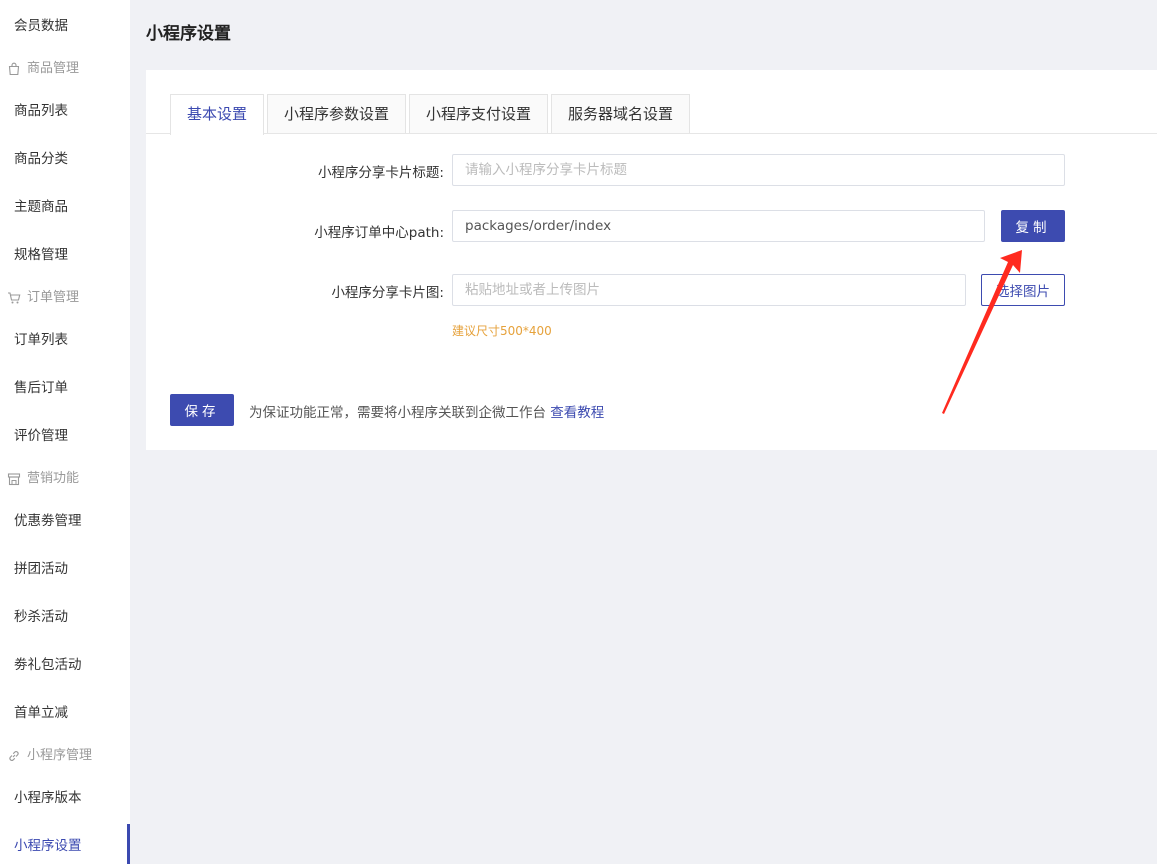 This screenshot has width=1157, height=864. I want to click on page-title: 小程序设置, so click(188, 34).